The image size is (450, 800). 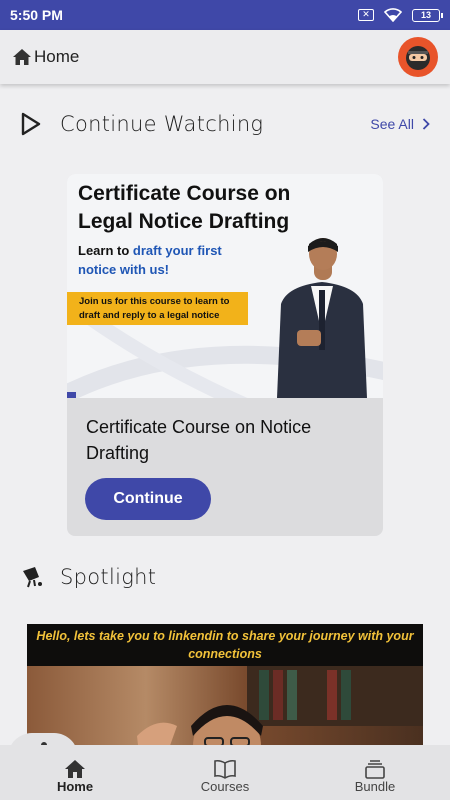 What do you see at coordinates (280, 710) in the screenshot?
I see `spotlight-person-image` at bounding box center [280, 710].